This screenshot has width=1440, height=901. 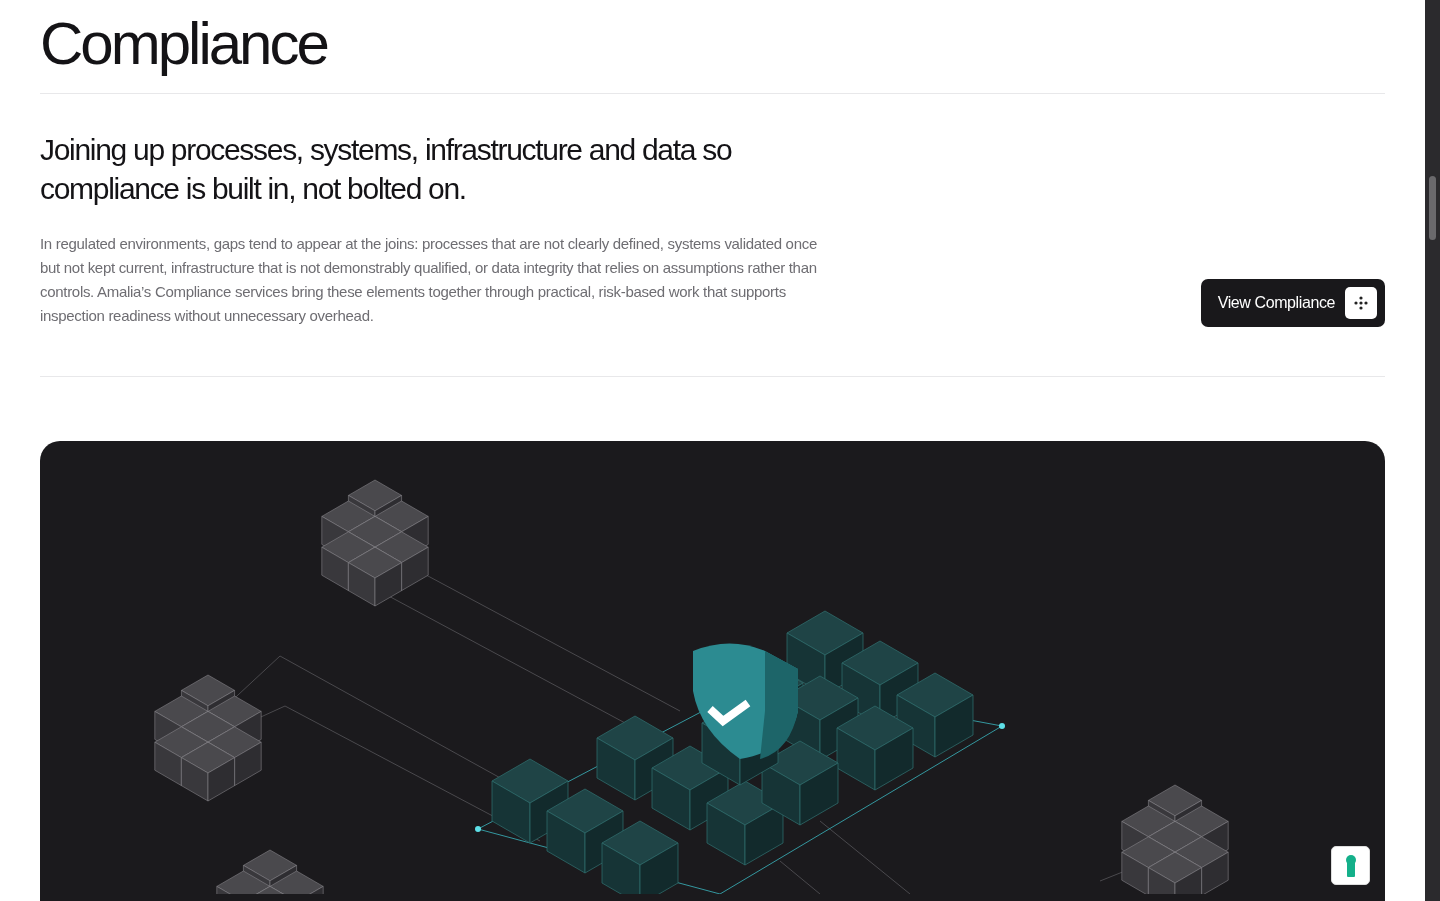 What do you see at coordinates (1361, 303) in the screenshot?
I see `dots-icon` at bounding box center [1361, 303].